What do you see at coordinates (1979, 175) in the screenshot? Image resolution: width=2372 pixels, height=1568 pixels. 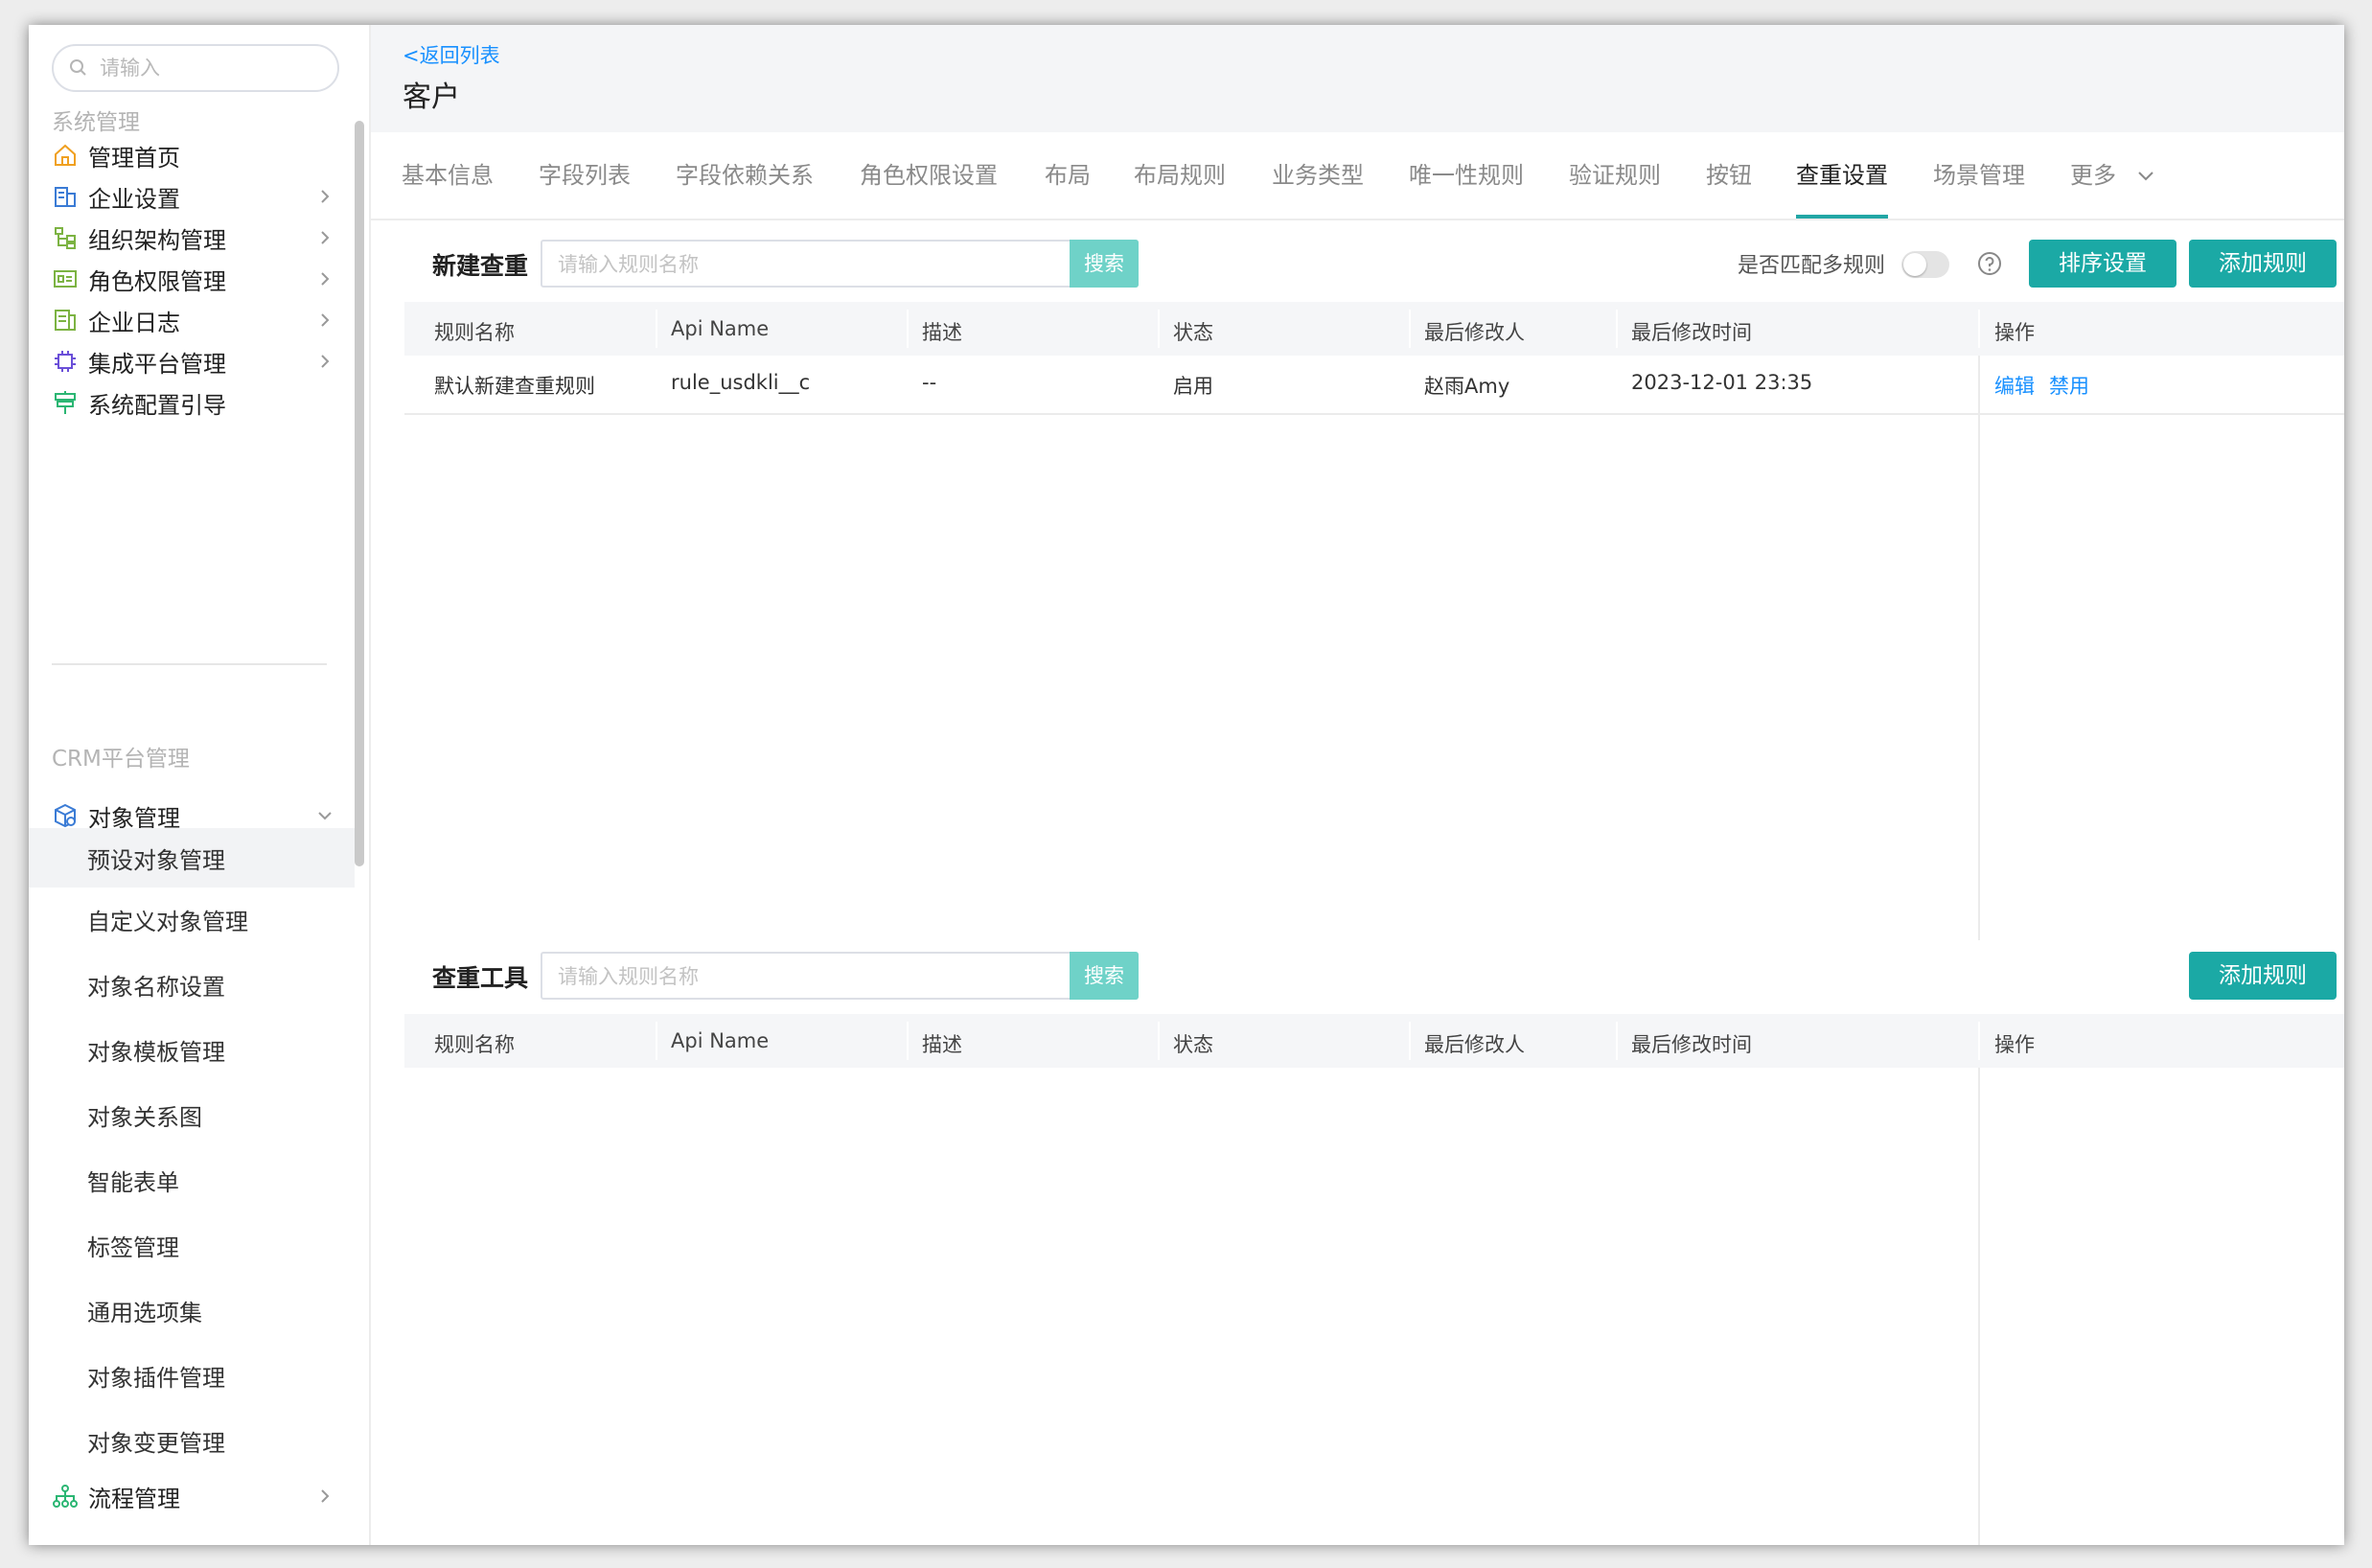 I see `tab-scene-mgmt: 场景管理` at bounding box center [1979, 175].